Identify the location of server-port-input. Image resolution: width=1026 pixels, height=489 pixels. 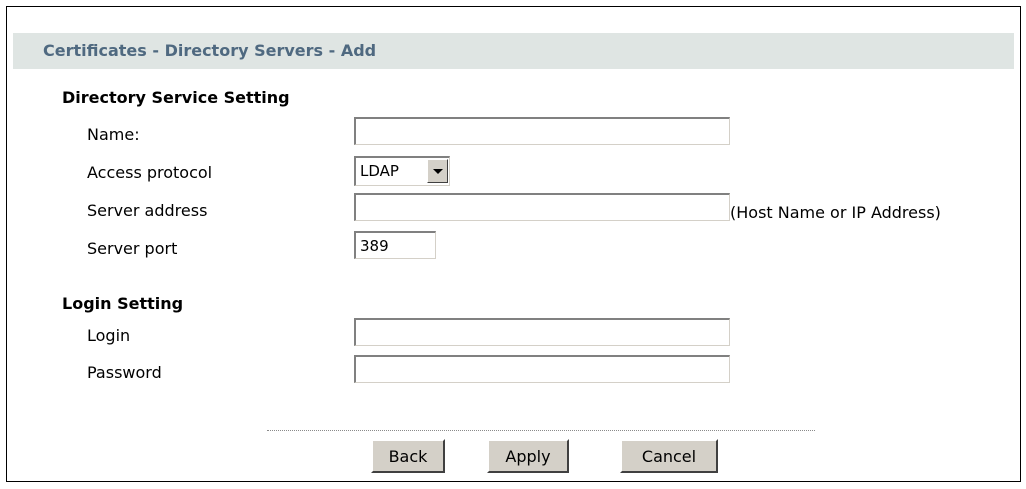
(395, 245).